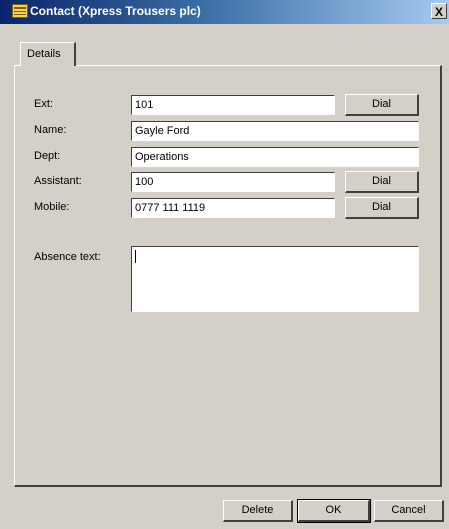 Image resolution: width=449 pixels, height=529 pixels. What do you see at coordinates (275, 157) in the screenshot?
I see `dept-field: Operations` at bounding box center [275, 157].